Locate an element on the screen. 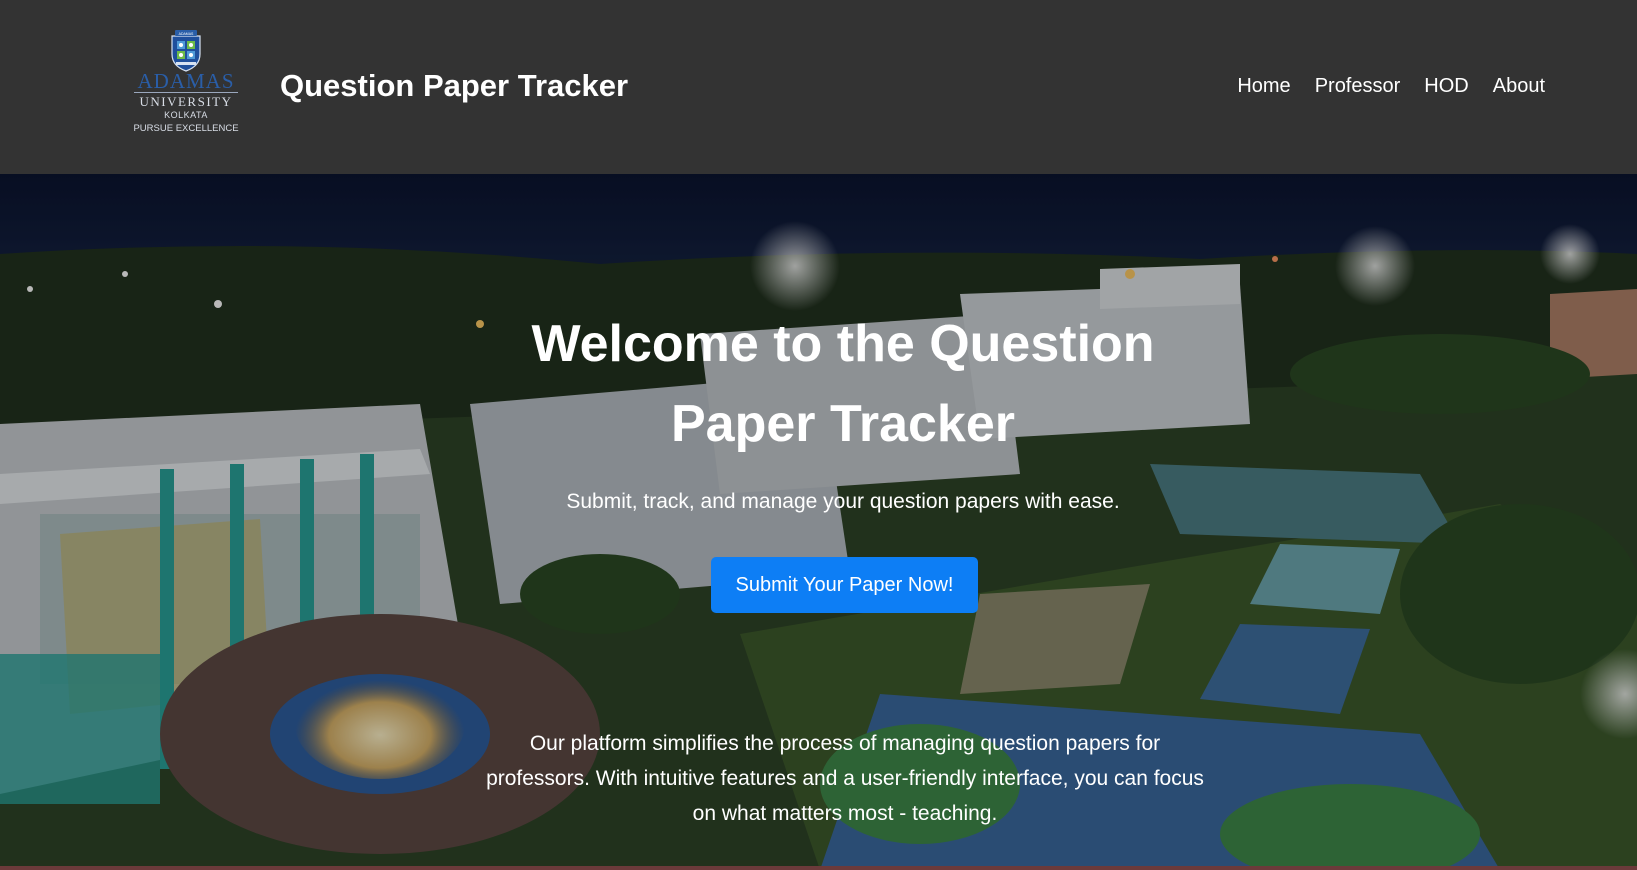  submit-paper-button: Submit Your Paper Now! is located at coordinates (844, 585).